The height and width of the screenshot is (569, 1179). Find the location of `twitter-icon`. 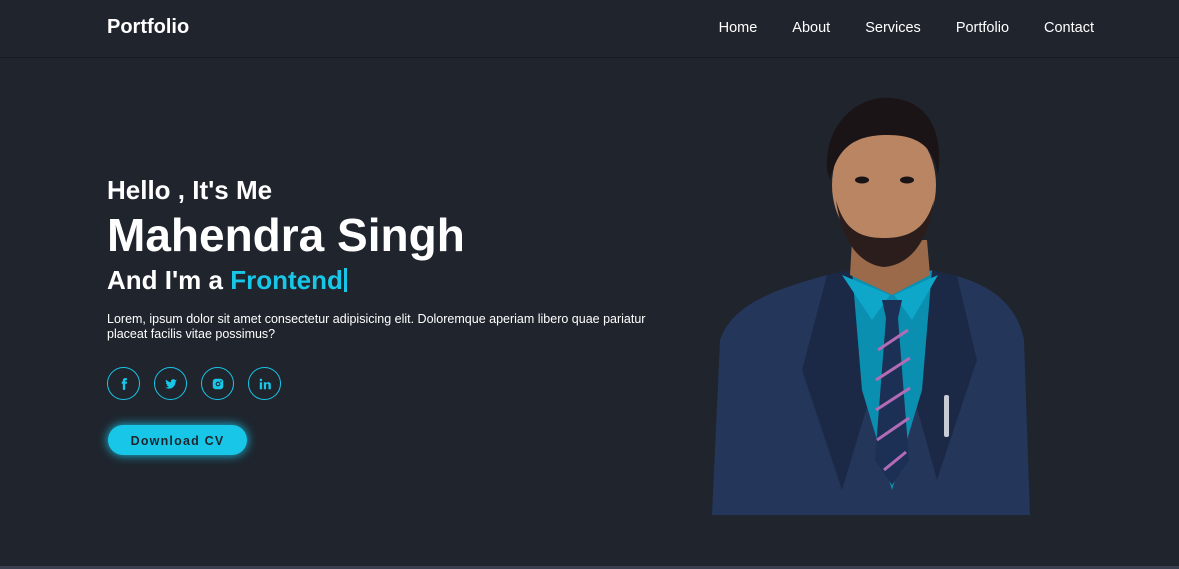

twitter-icon is located at coordinates (170, 383).